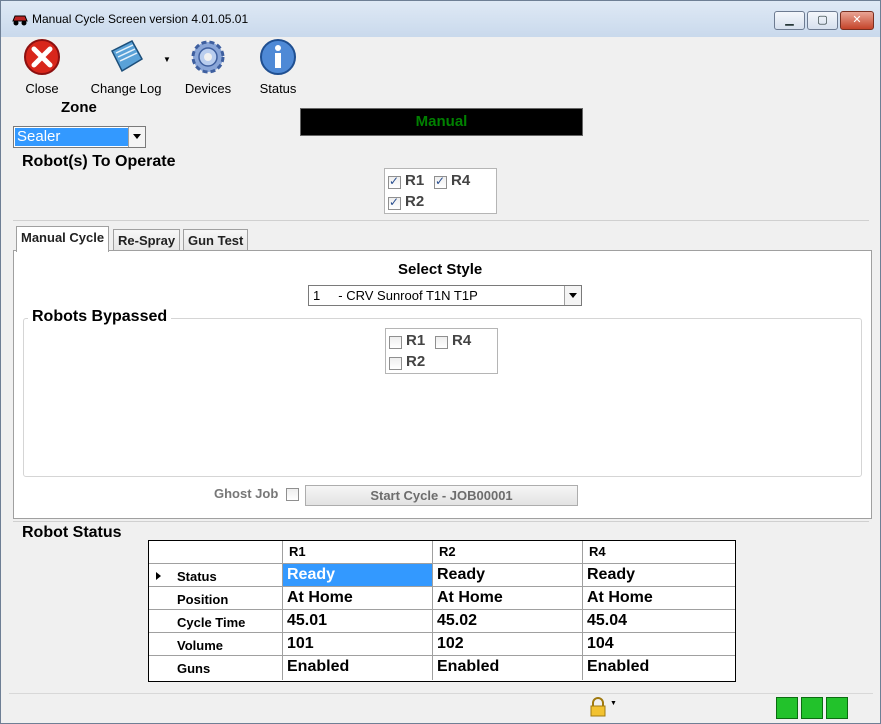 The height and width of the screenshot is (724, 881). I want to click on row-header-label: Guns, so click(194, 668).